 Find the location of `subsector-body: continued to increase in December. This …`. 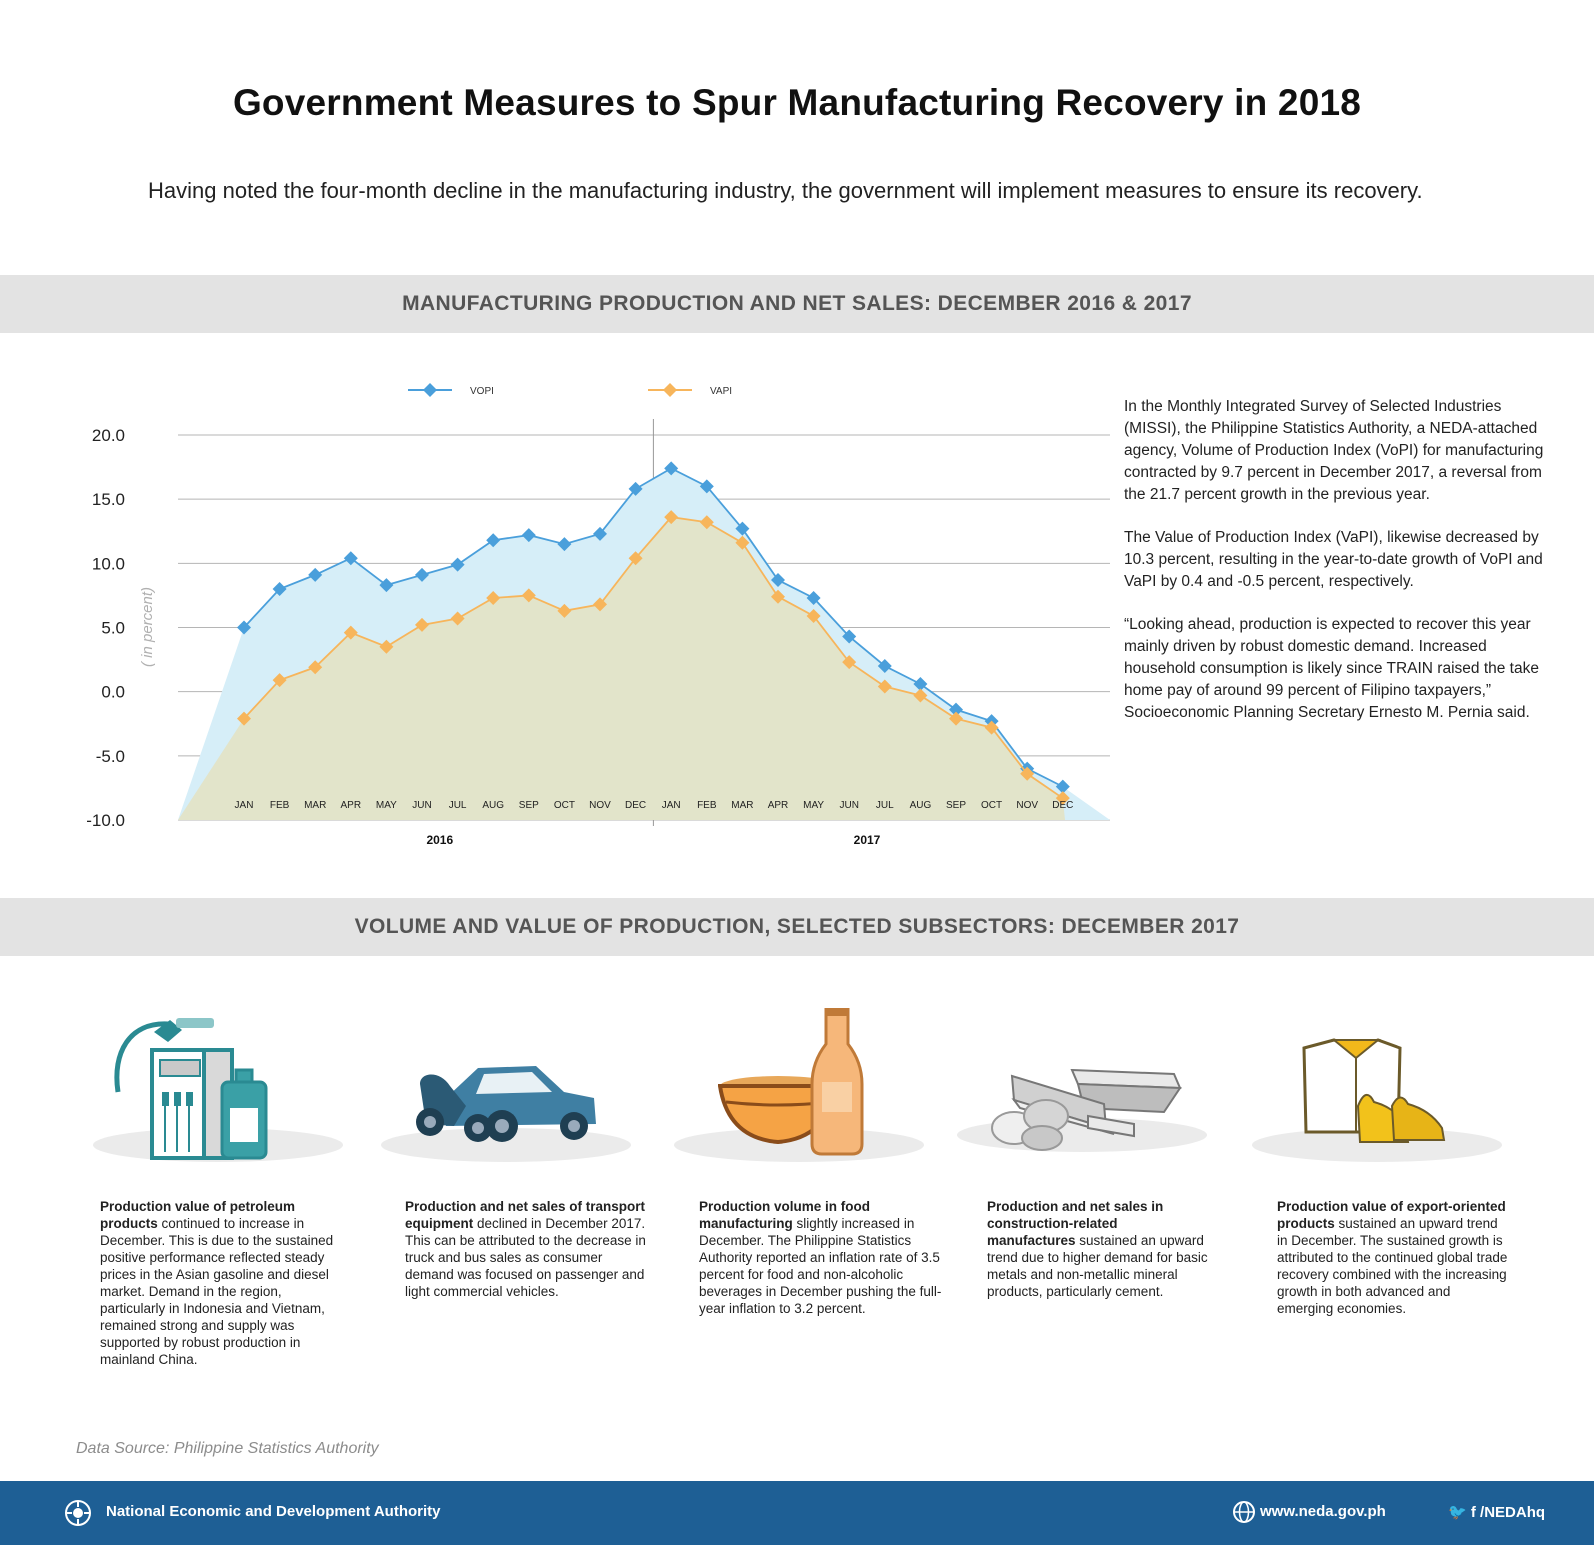

subsector-body: continued to increase in December. This … is located at coordinates (217, 1291).